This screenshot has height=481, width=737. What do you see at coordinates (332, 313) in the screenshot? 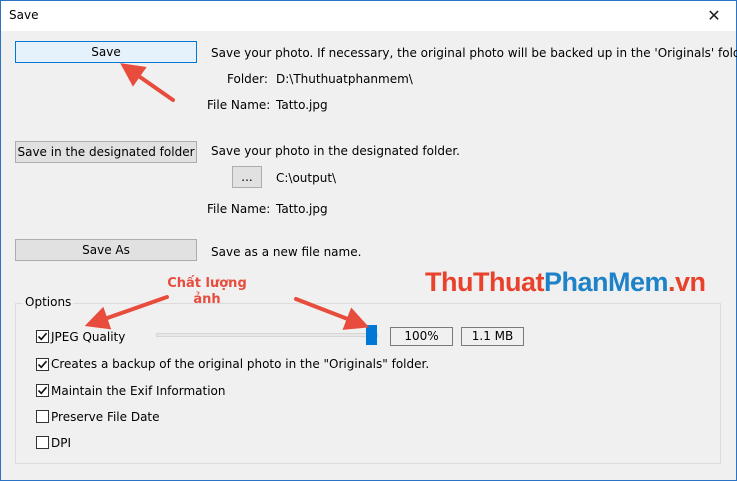
I see `arrow-to-slider` at bounding box center [332, 313].